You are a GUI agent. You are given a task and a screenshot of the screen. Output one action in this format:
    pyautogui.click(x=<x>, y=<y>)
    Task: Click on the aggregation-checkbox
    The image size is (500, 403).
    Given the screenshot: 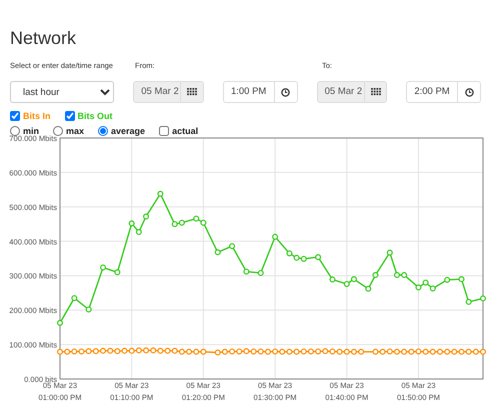 What is the action you would take?
    pyautogui.click(x=164, y=131)
    